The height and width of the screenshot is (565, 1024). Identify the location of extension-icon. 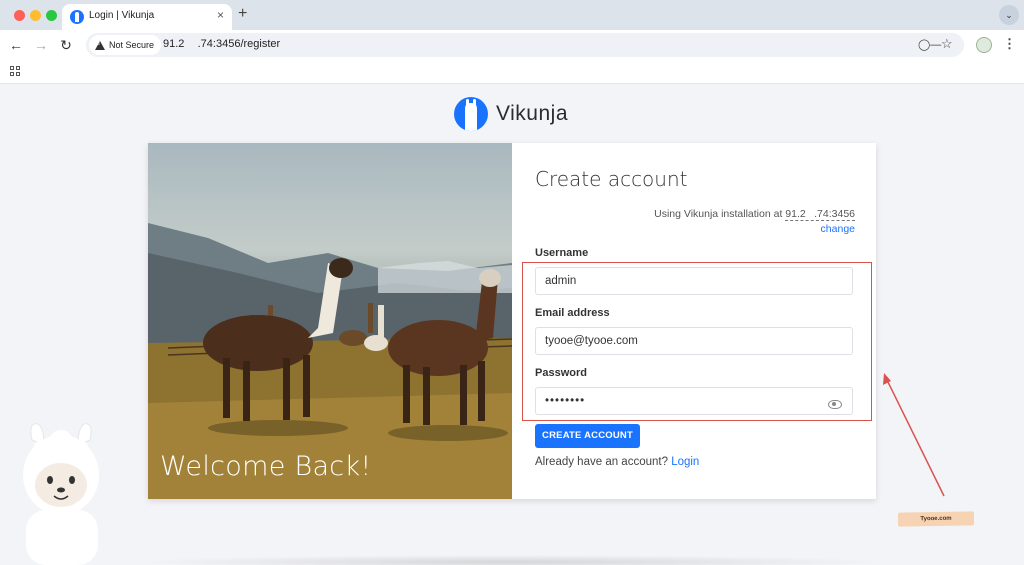
(984, 45).